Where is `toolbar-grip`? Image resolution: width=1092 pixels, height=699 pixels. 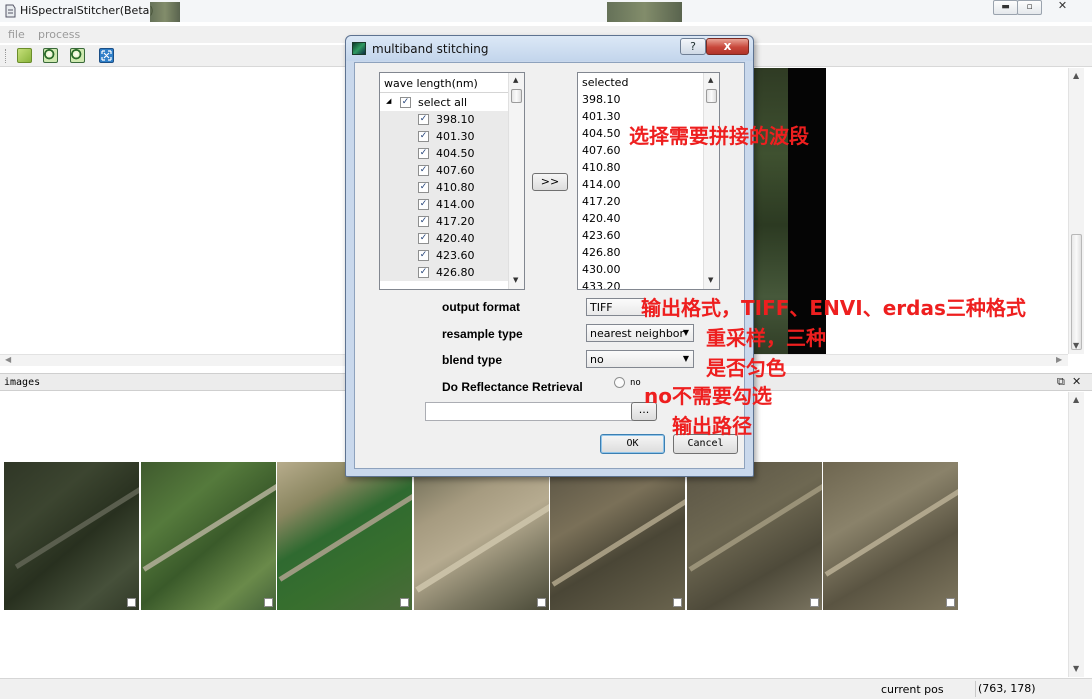
toolbar-grip is located at coordinates (6, 56).